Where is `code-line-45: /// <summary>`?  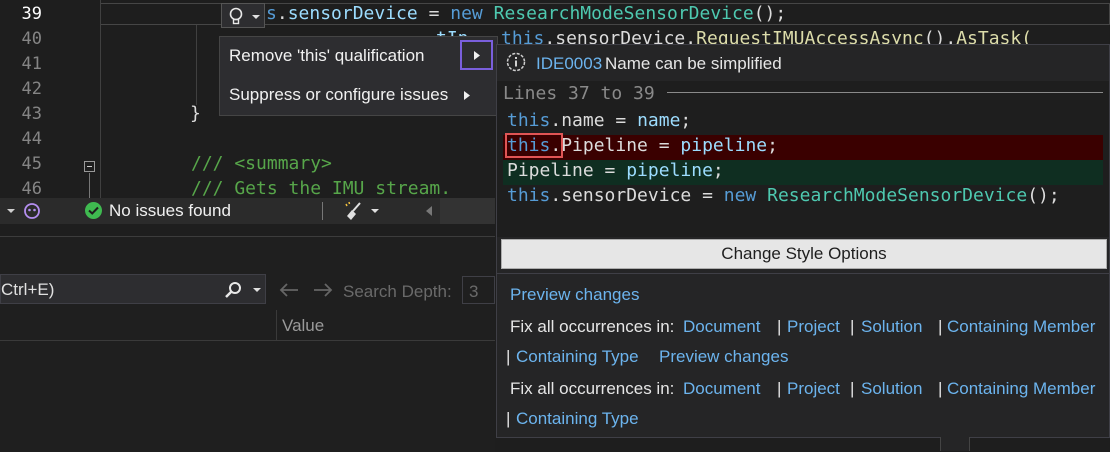 code-line-45: /// <summary> is located at coordinates (261, 163).